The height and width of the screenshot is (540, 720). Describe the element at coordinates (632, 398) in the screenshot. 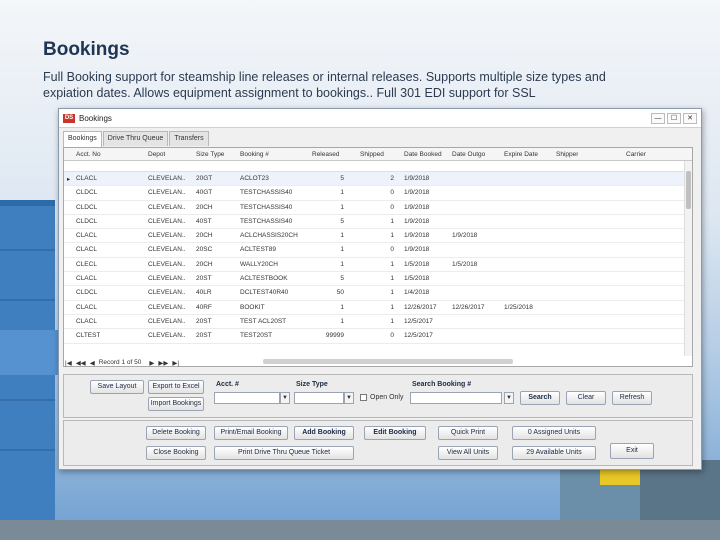

I see `refresh-button: Refresh` at that location.